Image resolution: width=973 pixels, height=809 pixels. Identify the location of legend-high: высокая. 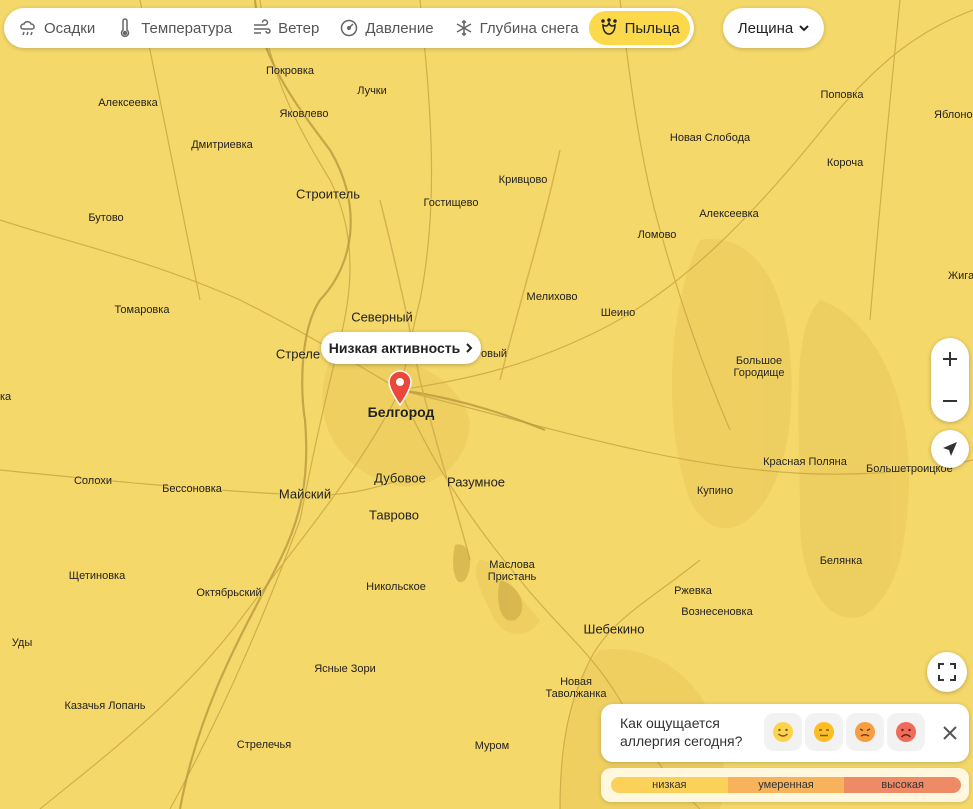
(902, 785).